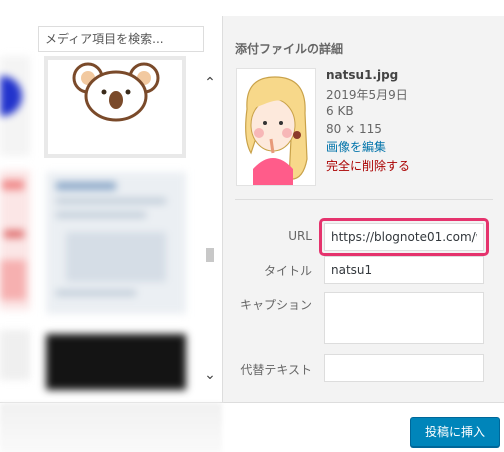 Image resolution: width=504 pixels, height=452 pixels. Describe the element at coordinates (404, 368) in the screenshot. I see `alt-text-field` at that location.